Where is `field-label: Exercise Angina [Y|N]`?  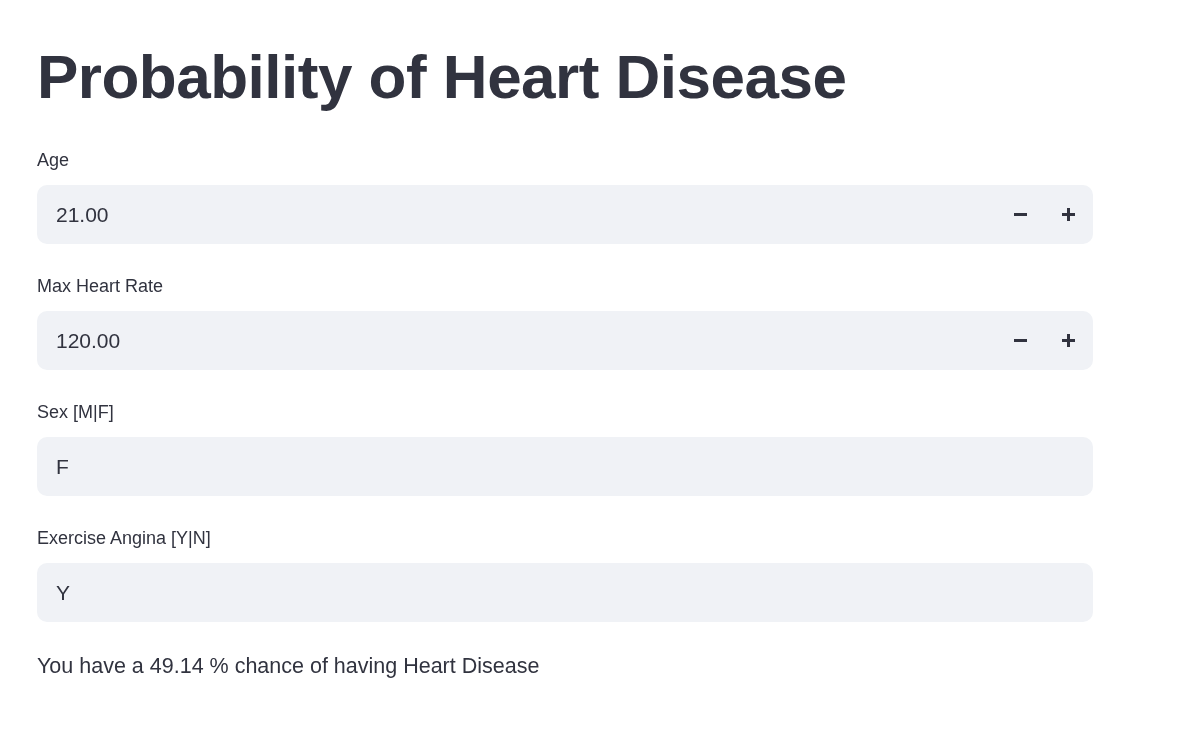
field-label: Exercise Angina [Y|N] is located at coordinates (124, 538).